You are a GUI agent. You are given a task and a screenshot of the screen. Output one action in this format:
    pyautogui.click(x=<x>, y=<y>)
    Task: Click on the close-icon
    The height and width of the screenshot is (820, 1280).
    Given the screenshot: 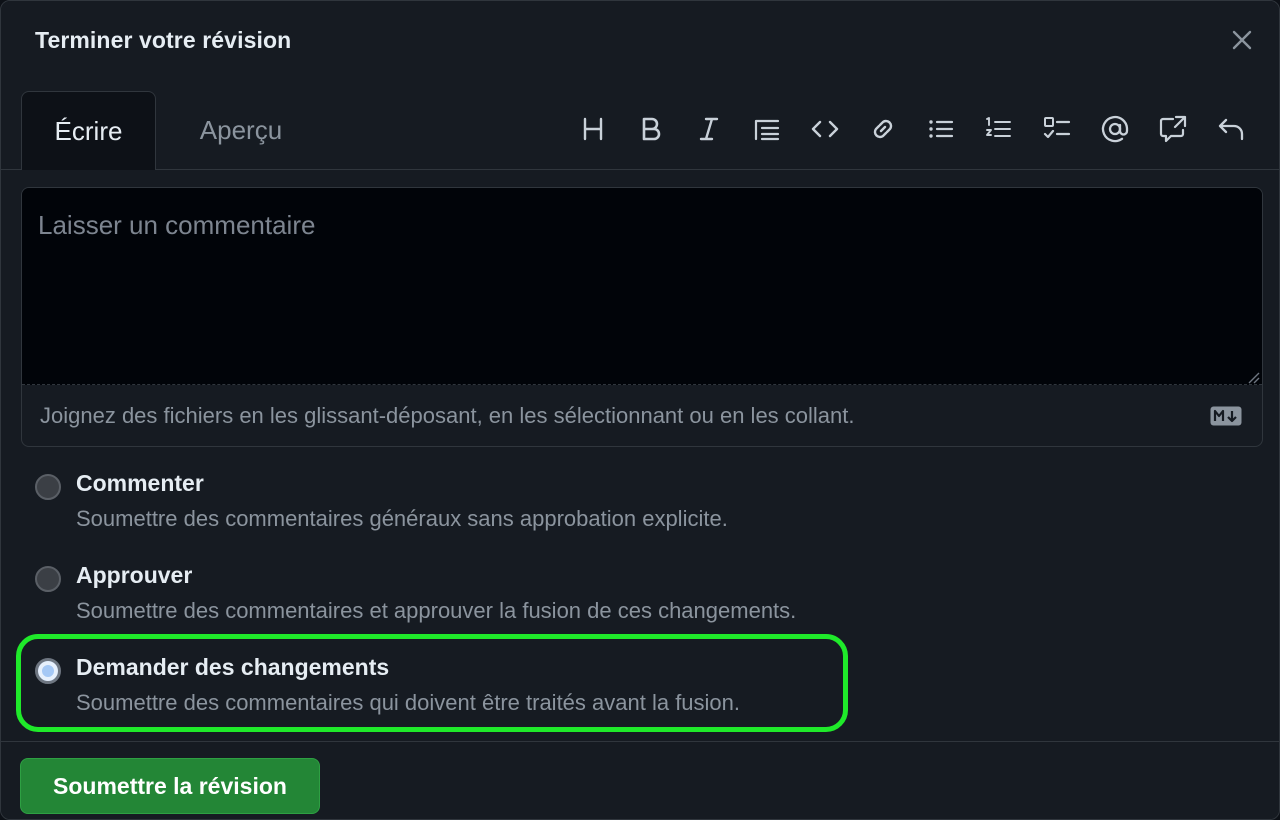 What is the action you would take?
    pyautogui.click(x=1242, y=40)
    